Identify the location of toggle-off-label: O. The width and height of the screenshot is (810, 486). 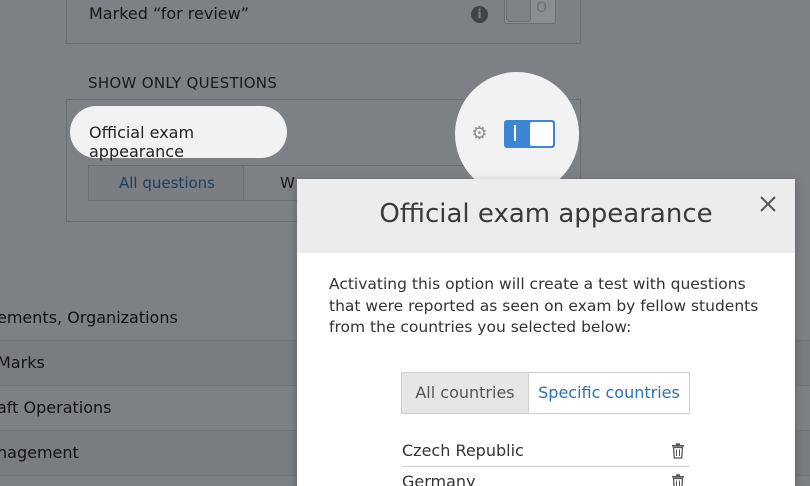
(541, 8).